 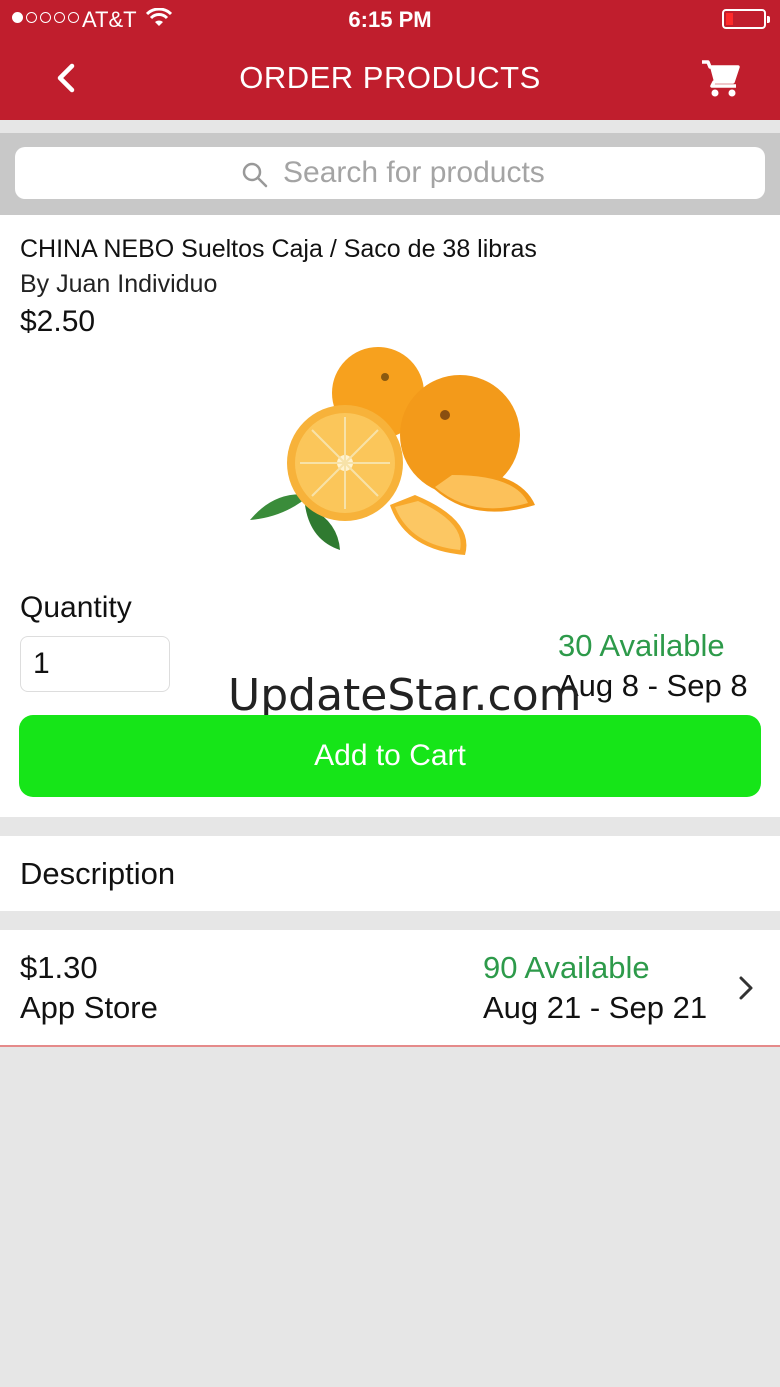 I want to click on quantity-label: Quantity, so click(x=76, y=607).